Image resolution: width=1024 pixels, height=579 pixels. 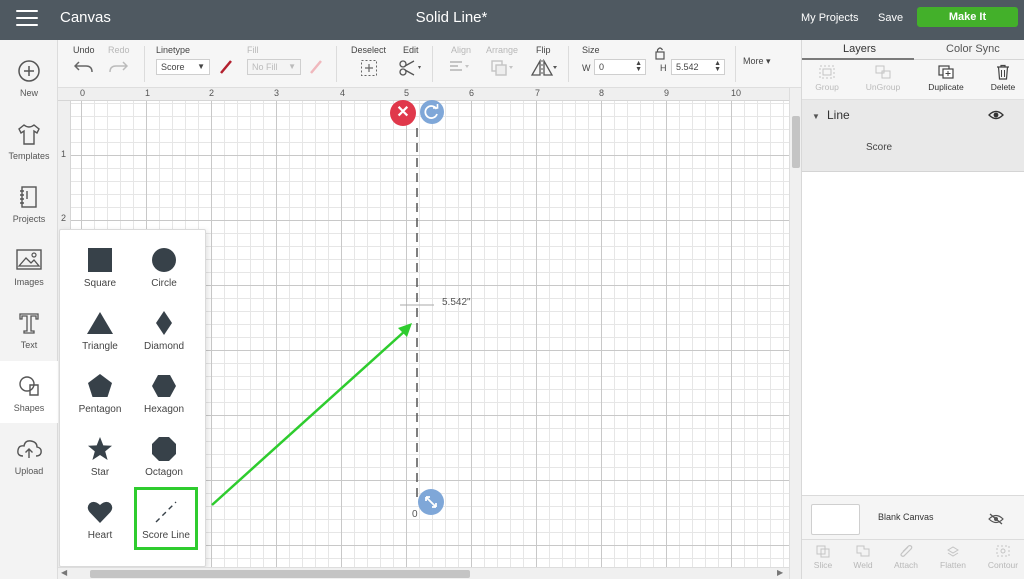 What do you see at coordinates (100, 535) in the screenshot?
I see `shape-label: Heart` at bounding box center [100, 535].